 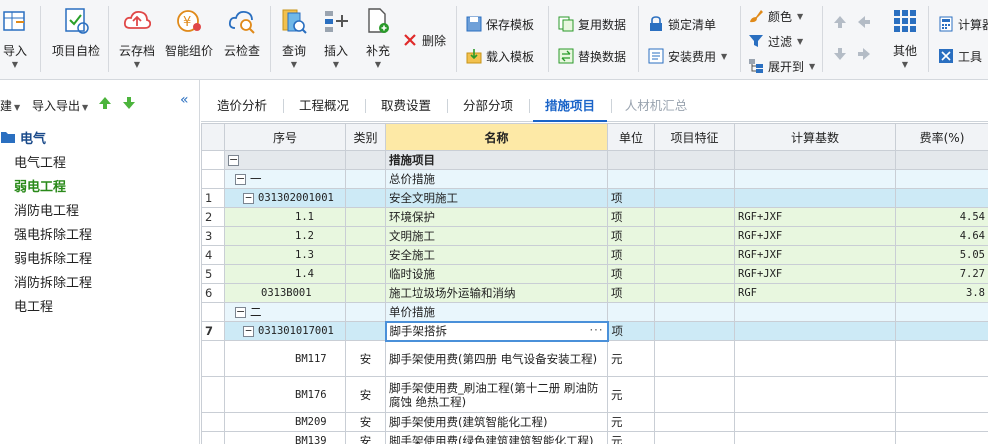 What do you see at coordinates (815, 293) in the screenshot?
I see `base-cell: RGF` at bounding box center [815, 293].